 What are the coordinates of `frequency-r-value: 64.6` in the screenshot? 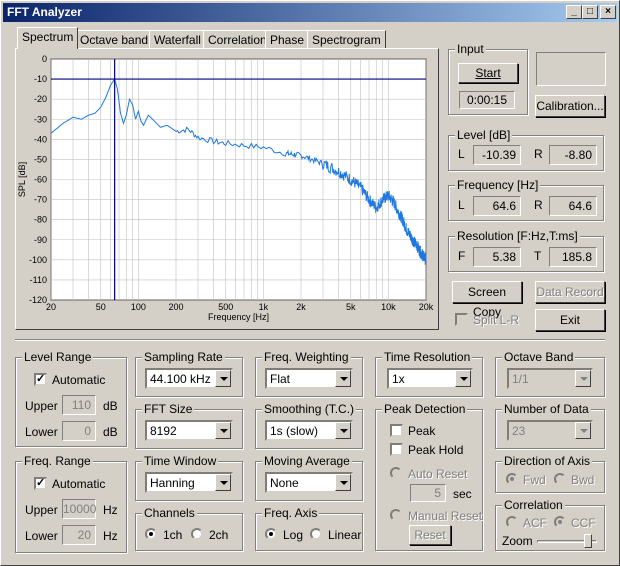 It's located at (573, 206).